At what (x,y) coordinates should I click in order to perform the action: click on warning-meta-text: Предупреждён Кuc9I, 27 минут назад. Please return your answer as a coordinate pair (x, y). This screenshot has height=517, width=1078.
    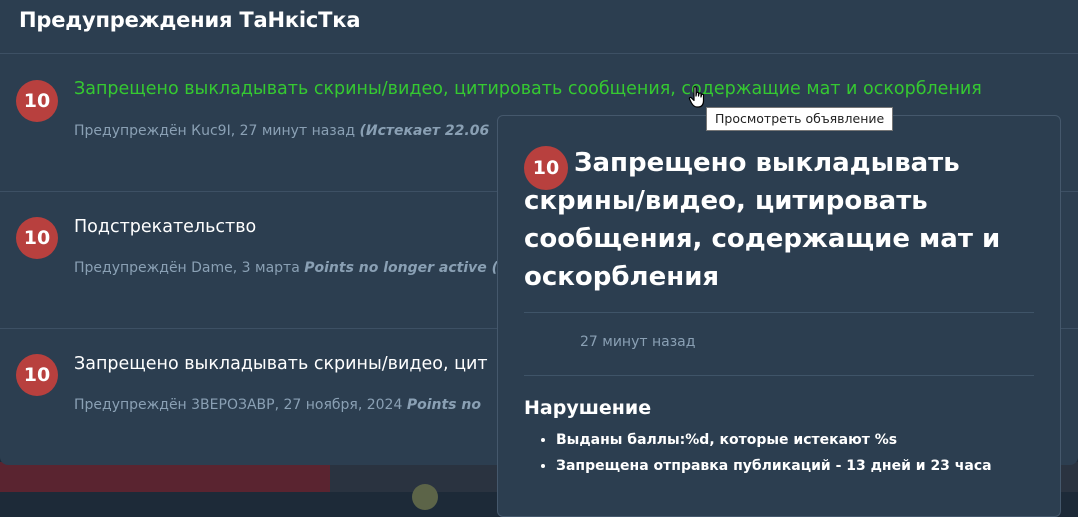
    Looking at the image, I should click on (215, 131).